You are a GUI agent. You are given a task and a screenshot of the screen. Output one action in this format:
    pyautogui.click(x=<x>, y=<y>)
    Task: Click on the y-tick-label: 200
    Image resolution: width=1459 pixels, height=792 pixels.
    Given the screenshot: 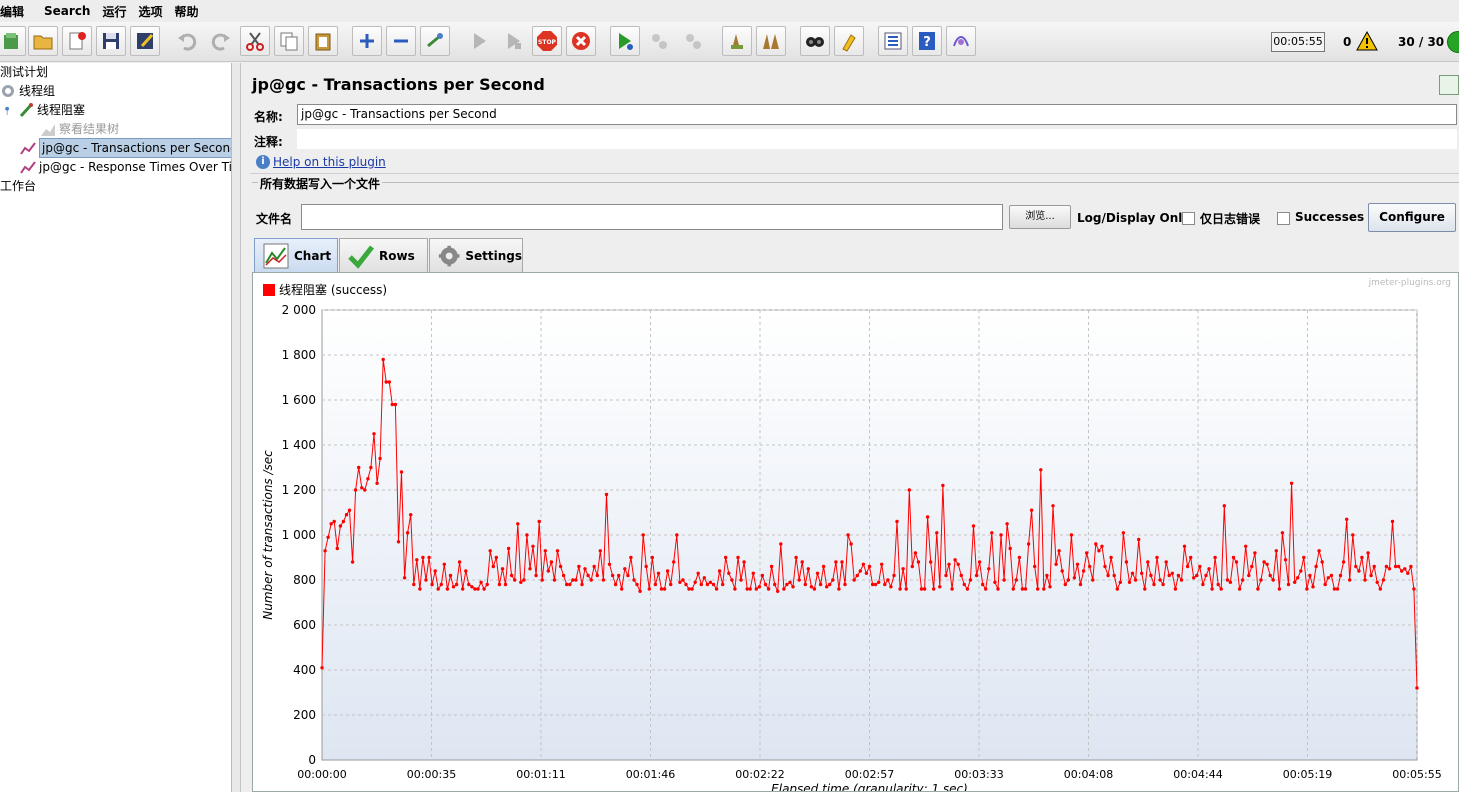 What is the action you would take?
    pyautogui.click(x=304, y=715)
    